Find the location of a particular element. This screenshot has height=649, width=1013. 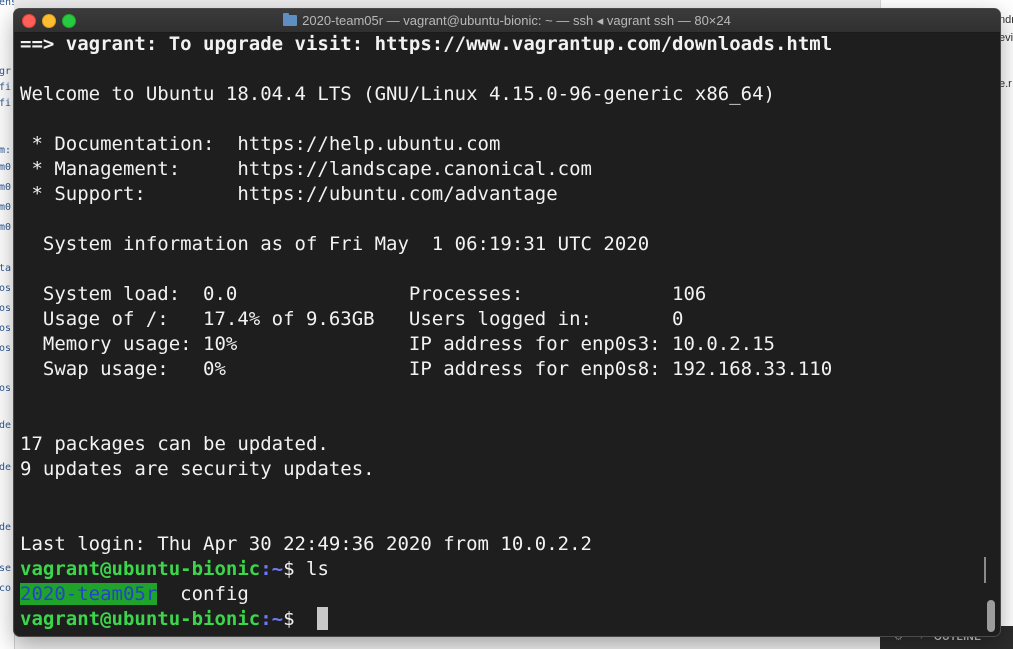

terminal-line-sysload: System load: 0.0 Processes: 106 is located at coordinates (363, 294).